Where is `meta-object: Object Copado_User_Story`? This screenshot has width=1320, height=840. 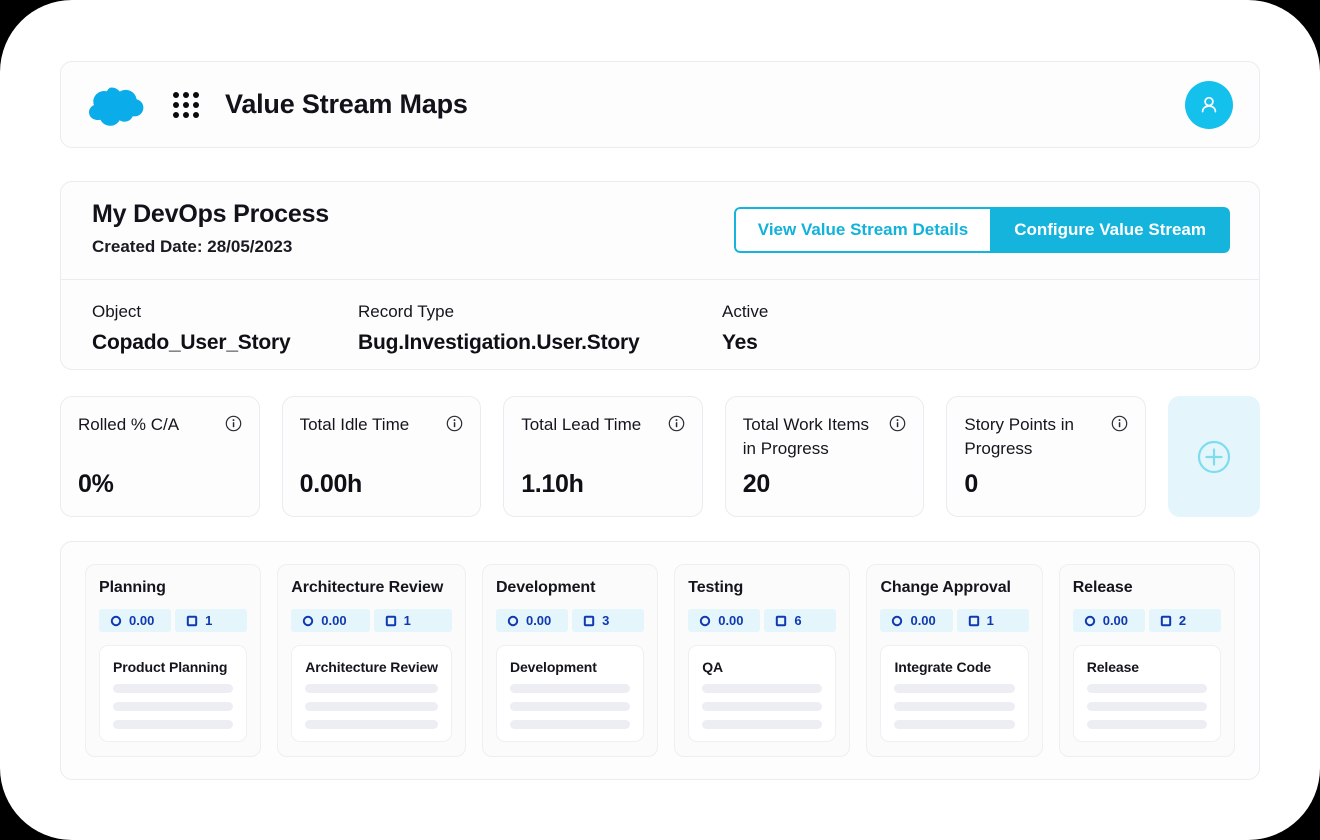
meta-object: Object Copado_User_Story is located at coordinates (225, 328).